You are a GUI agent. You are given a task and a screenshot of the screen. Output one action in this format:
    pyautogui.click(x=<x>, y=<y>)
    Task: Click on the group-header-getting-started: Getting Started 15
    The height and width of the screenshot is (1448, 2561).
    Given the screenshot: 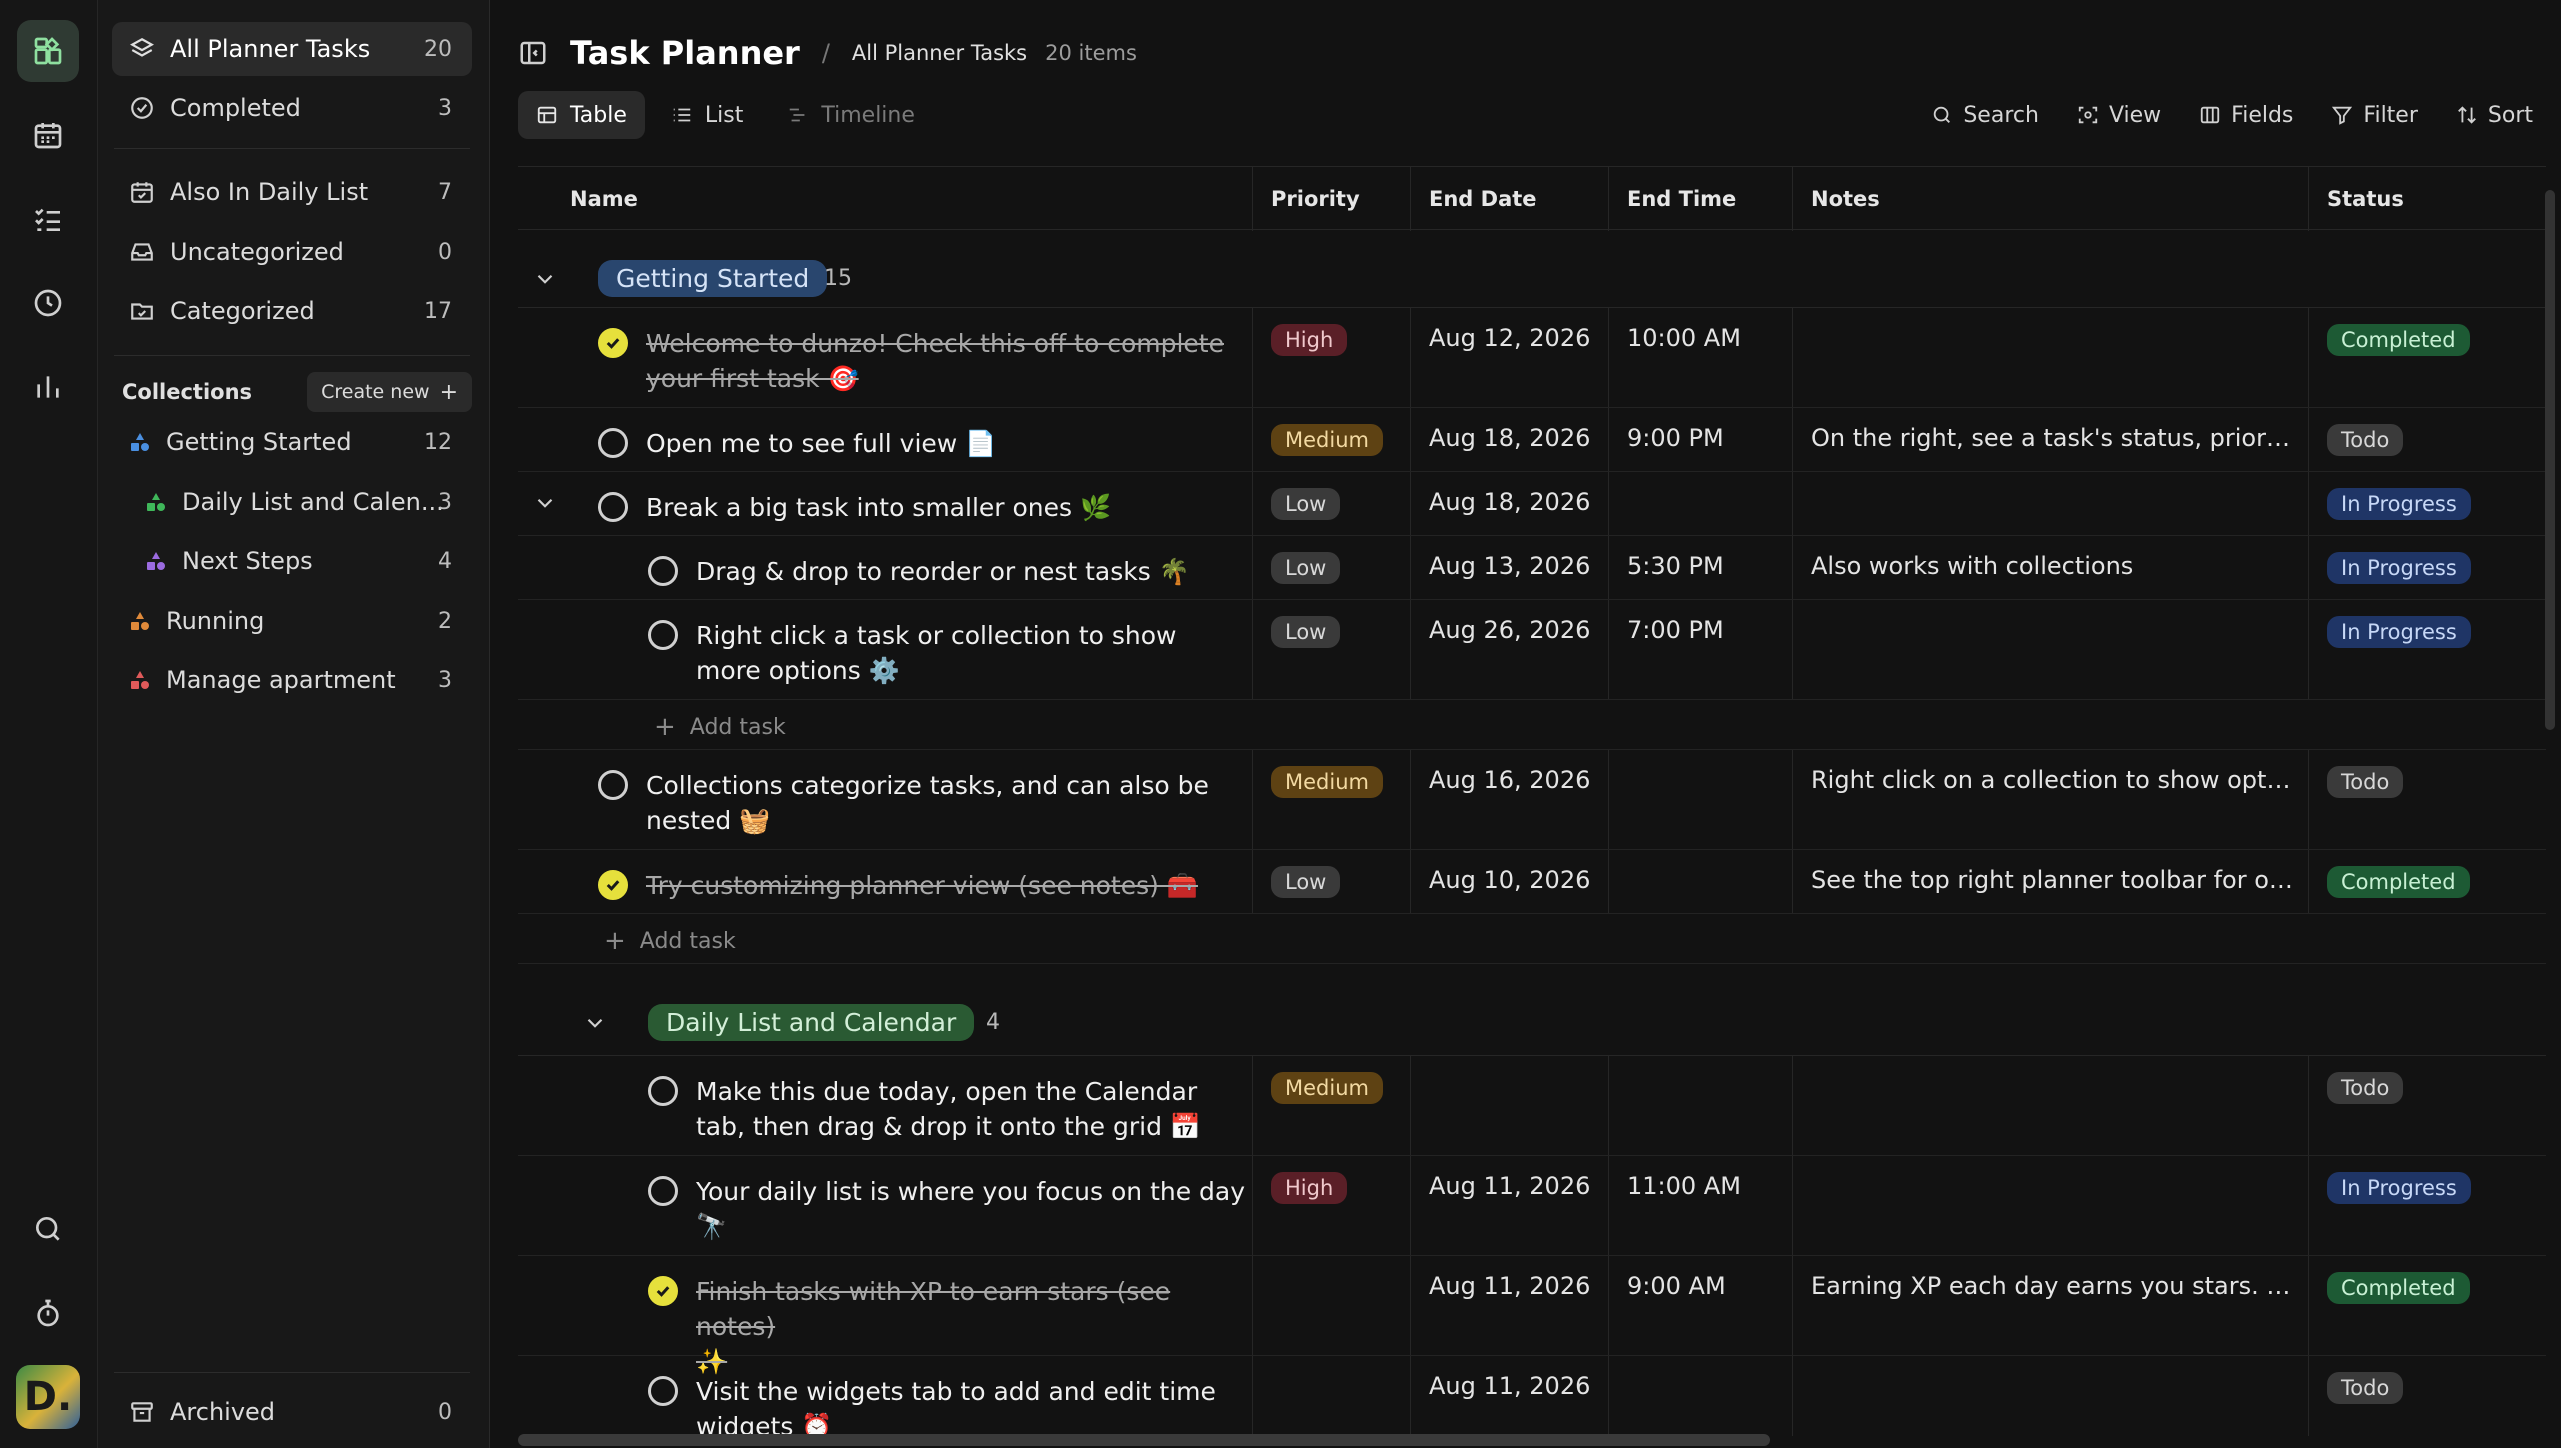 What is the action you would take?
    pyautogui.click(x=1532, y=280)
    